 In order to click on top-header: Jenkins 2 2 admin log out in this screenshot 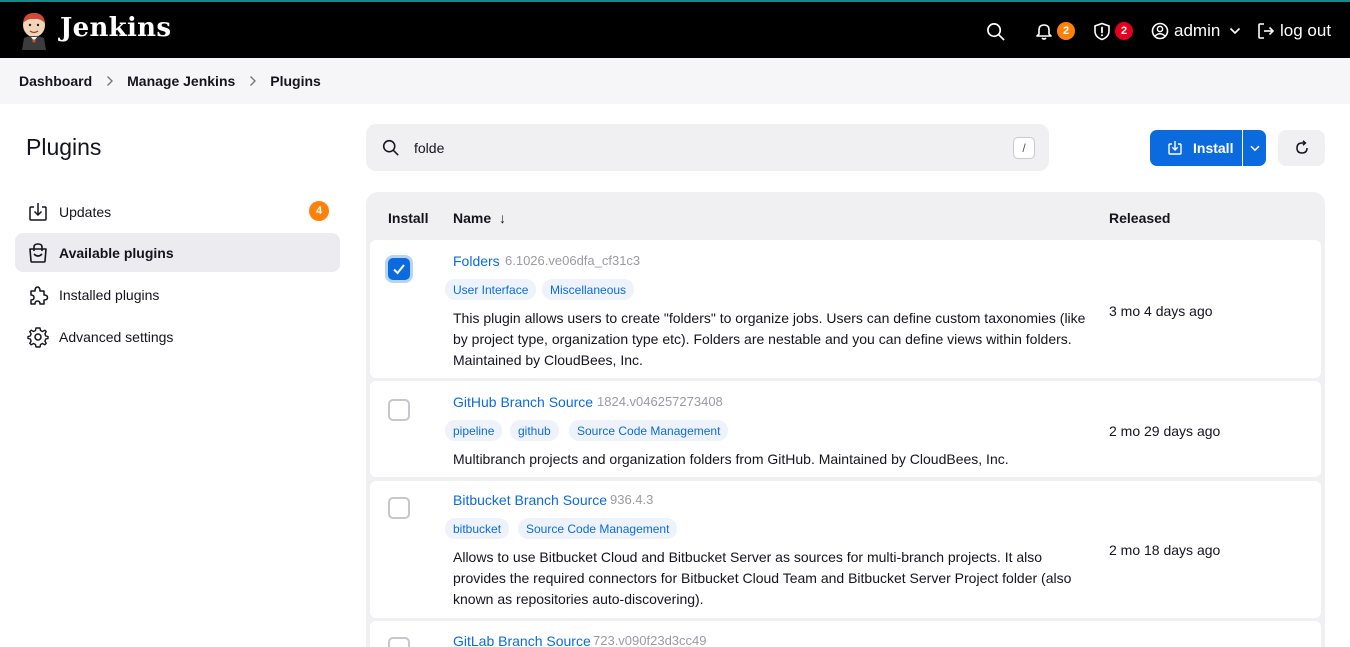, I will do `click(675, 29)`.